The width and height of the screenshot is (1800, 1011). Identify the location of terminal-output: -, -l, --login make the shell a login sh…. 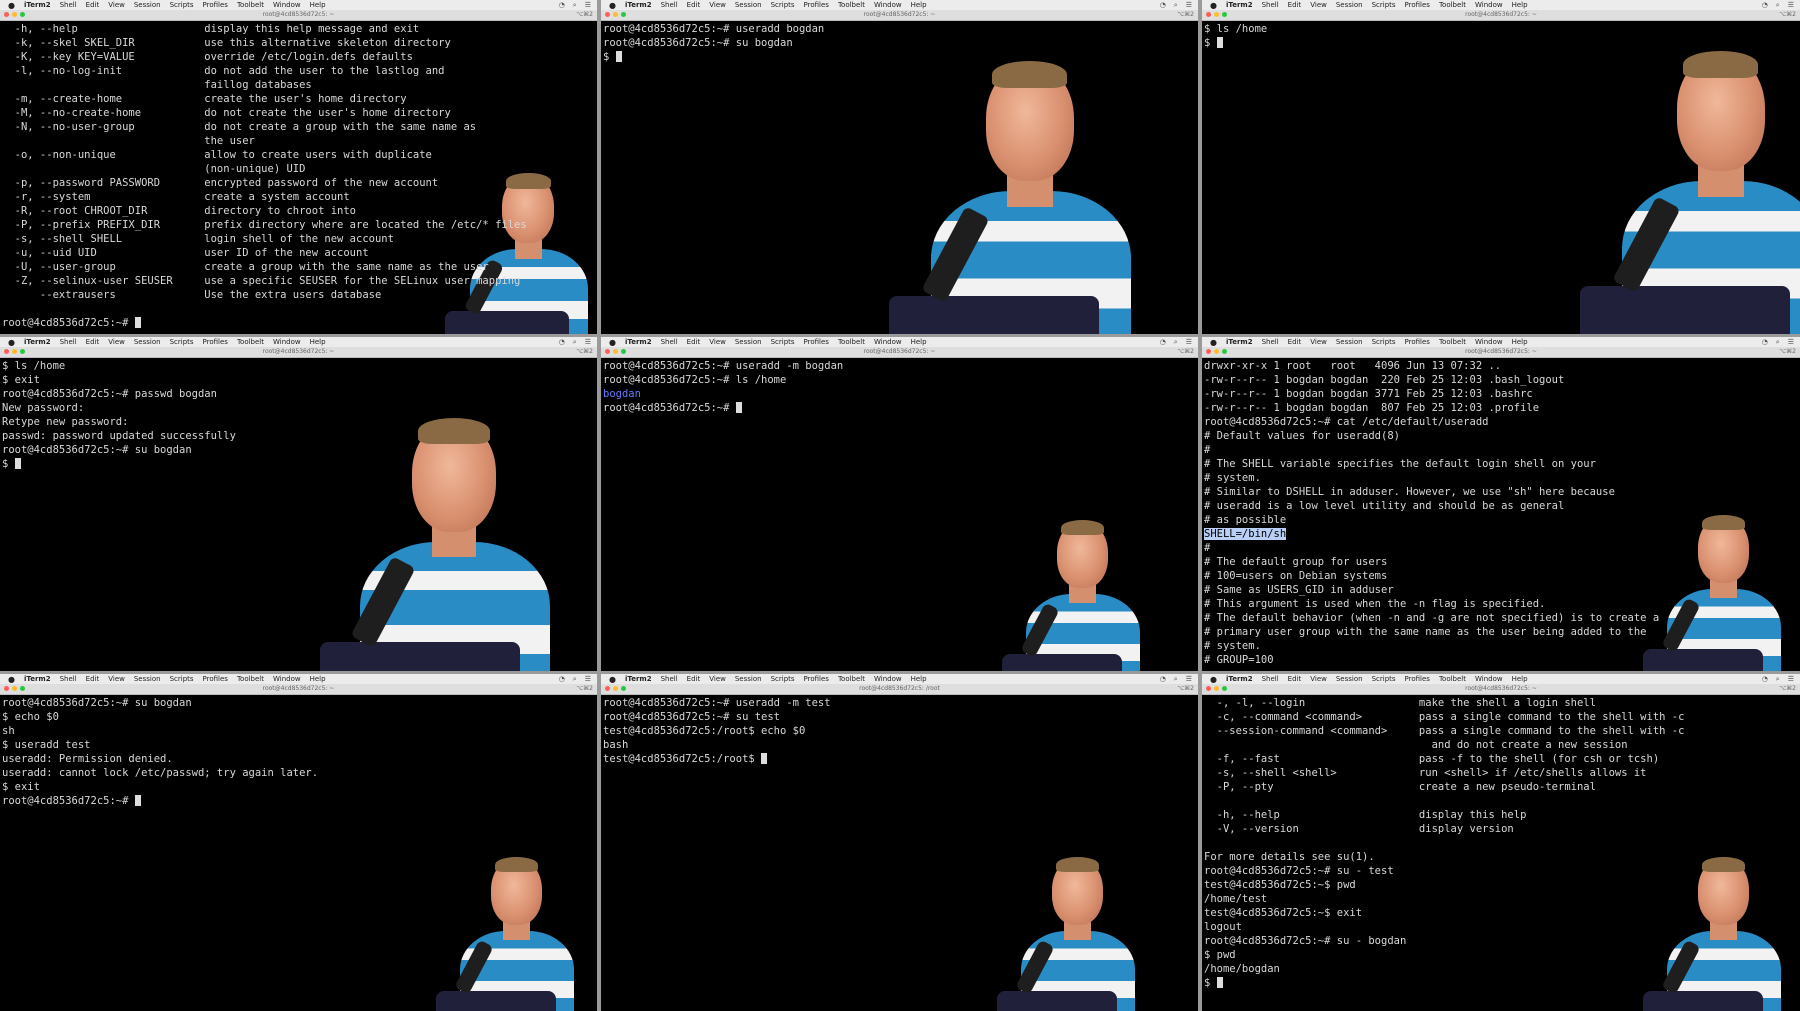
(1501, 853).